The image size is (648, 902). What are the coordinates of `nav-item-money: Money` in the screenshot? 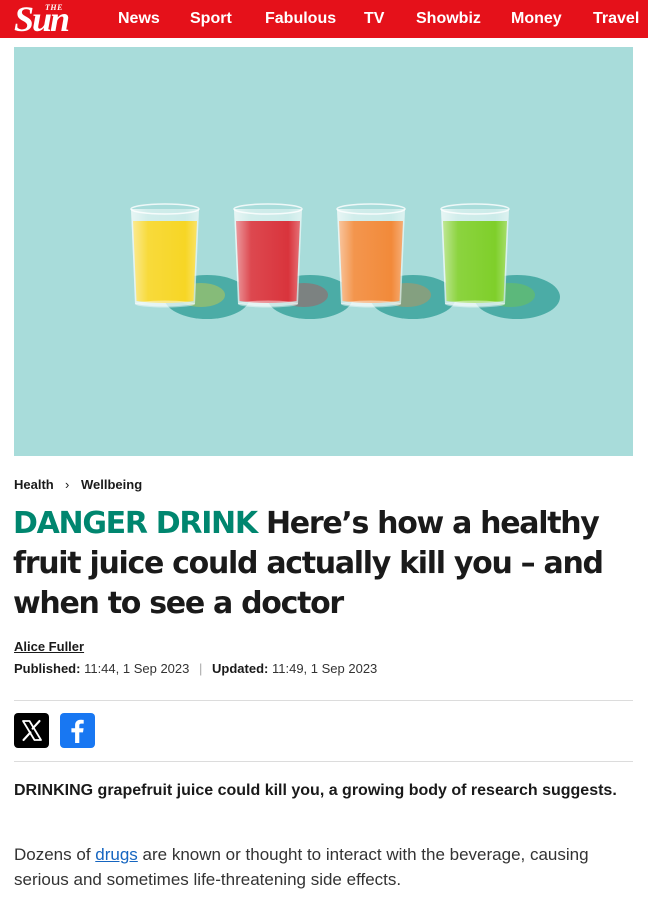 It's located at (536, 19).